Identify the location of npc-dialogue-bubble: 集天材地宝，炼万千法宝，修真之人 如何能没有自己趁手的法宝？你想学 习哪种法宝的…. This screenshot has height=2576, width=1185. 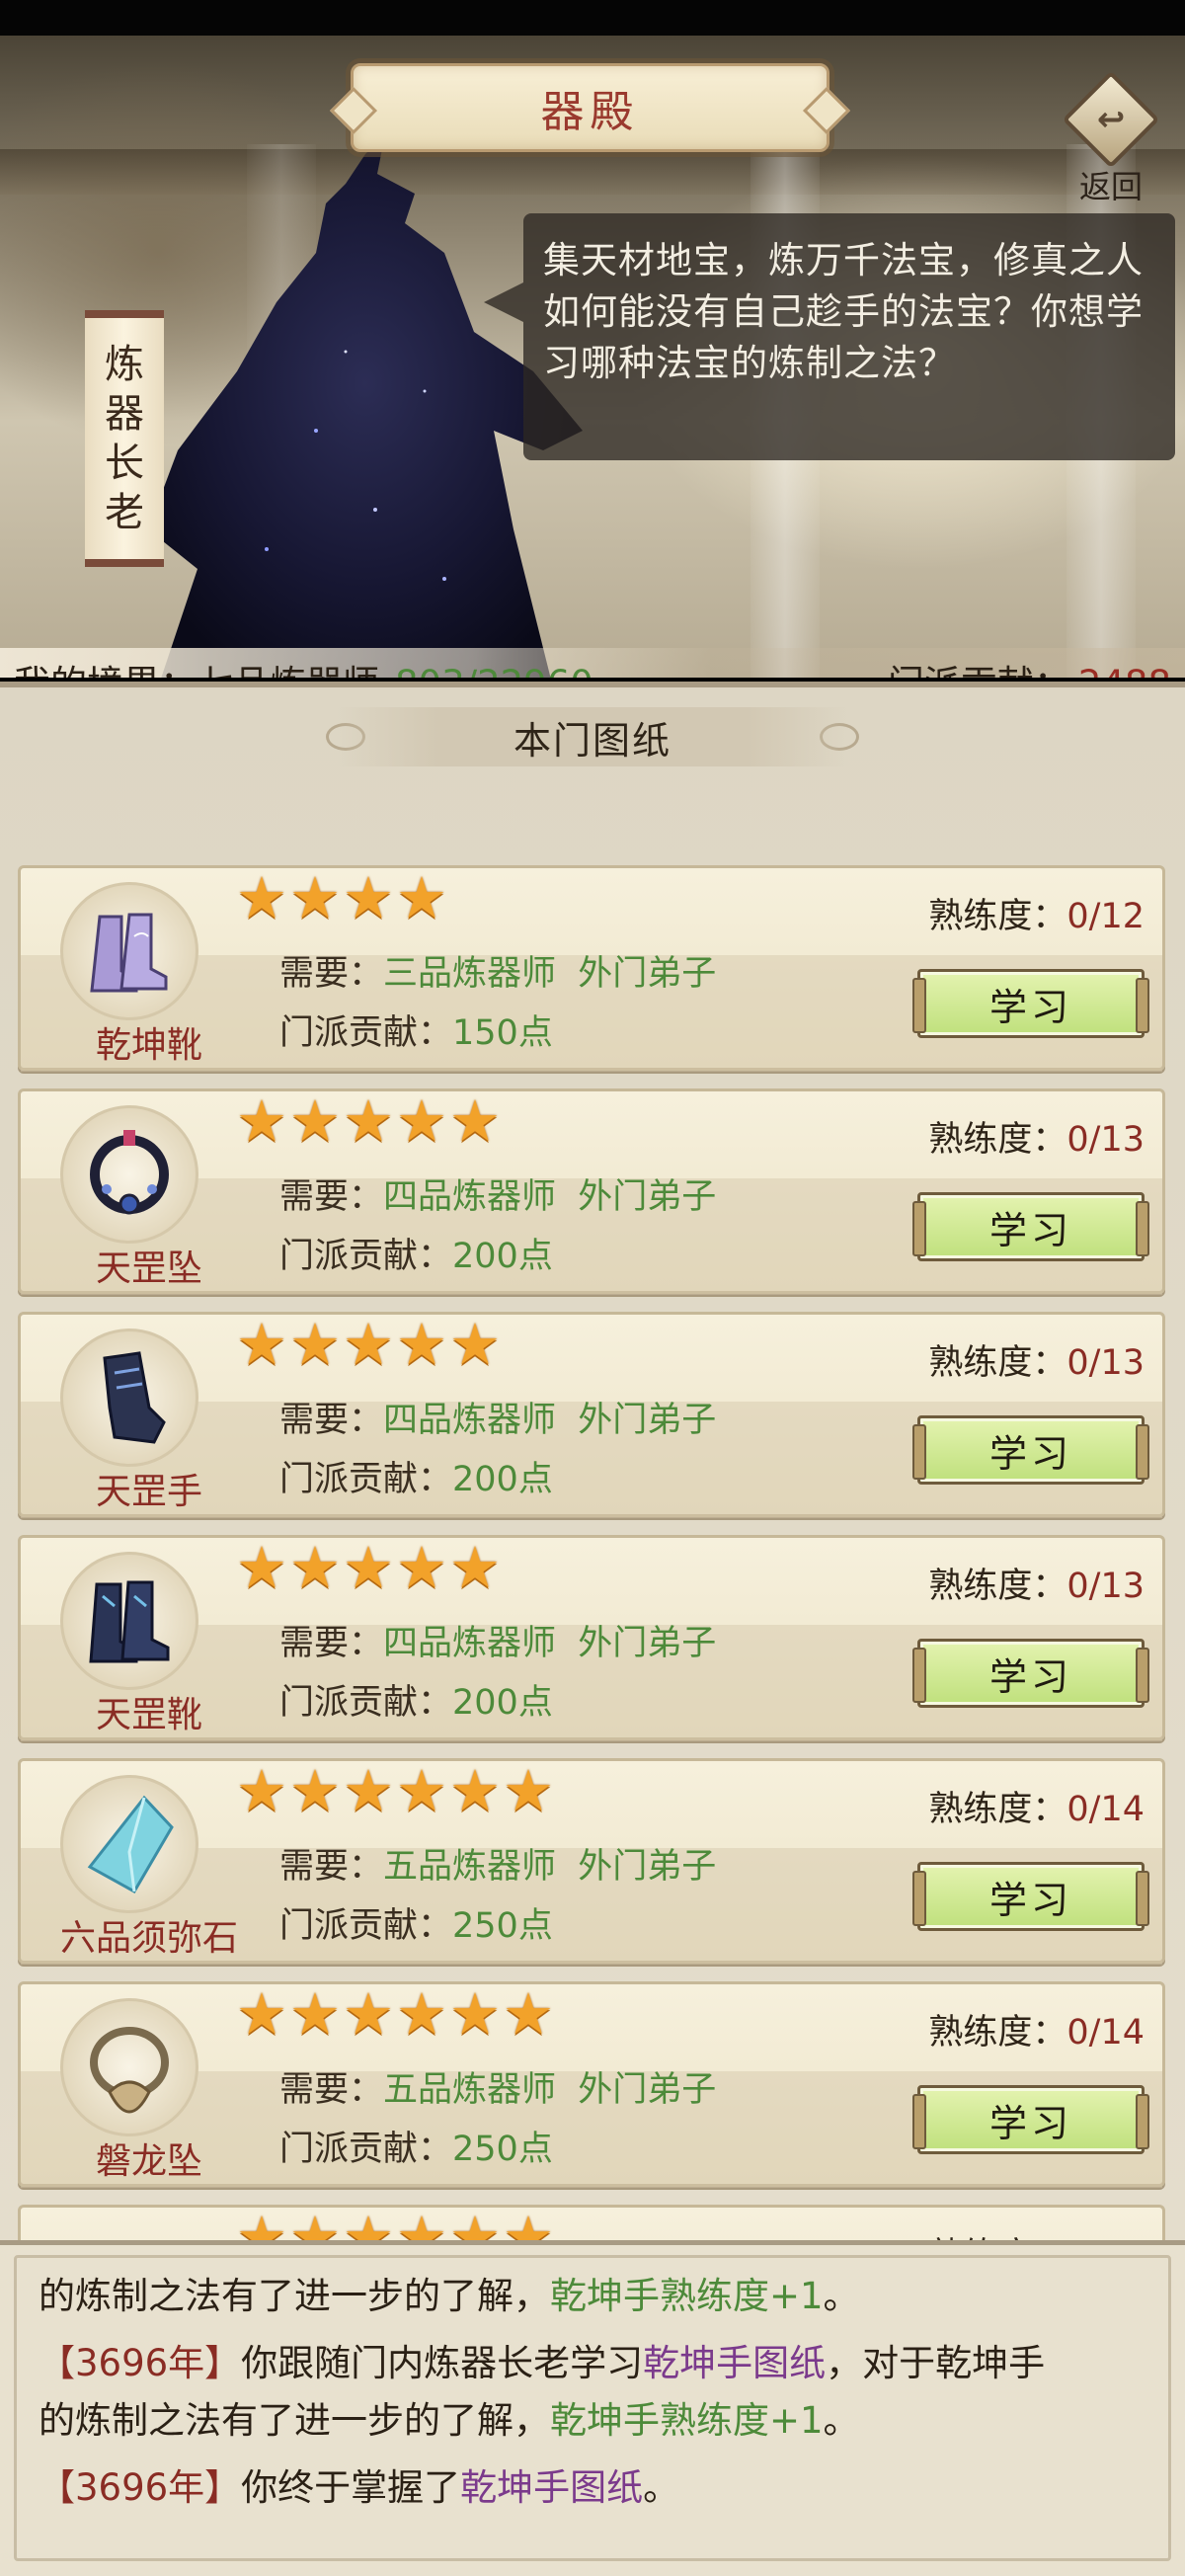
(829, 336).